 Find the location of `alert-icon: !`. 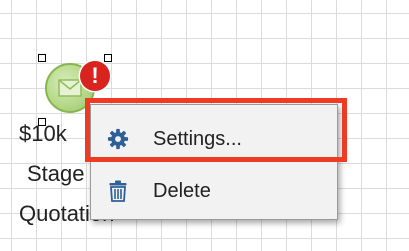

alert-icon: ! is located at coordinates (95, 76).